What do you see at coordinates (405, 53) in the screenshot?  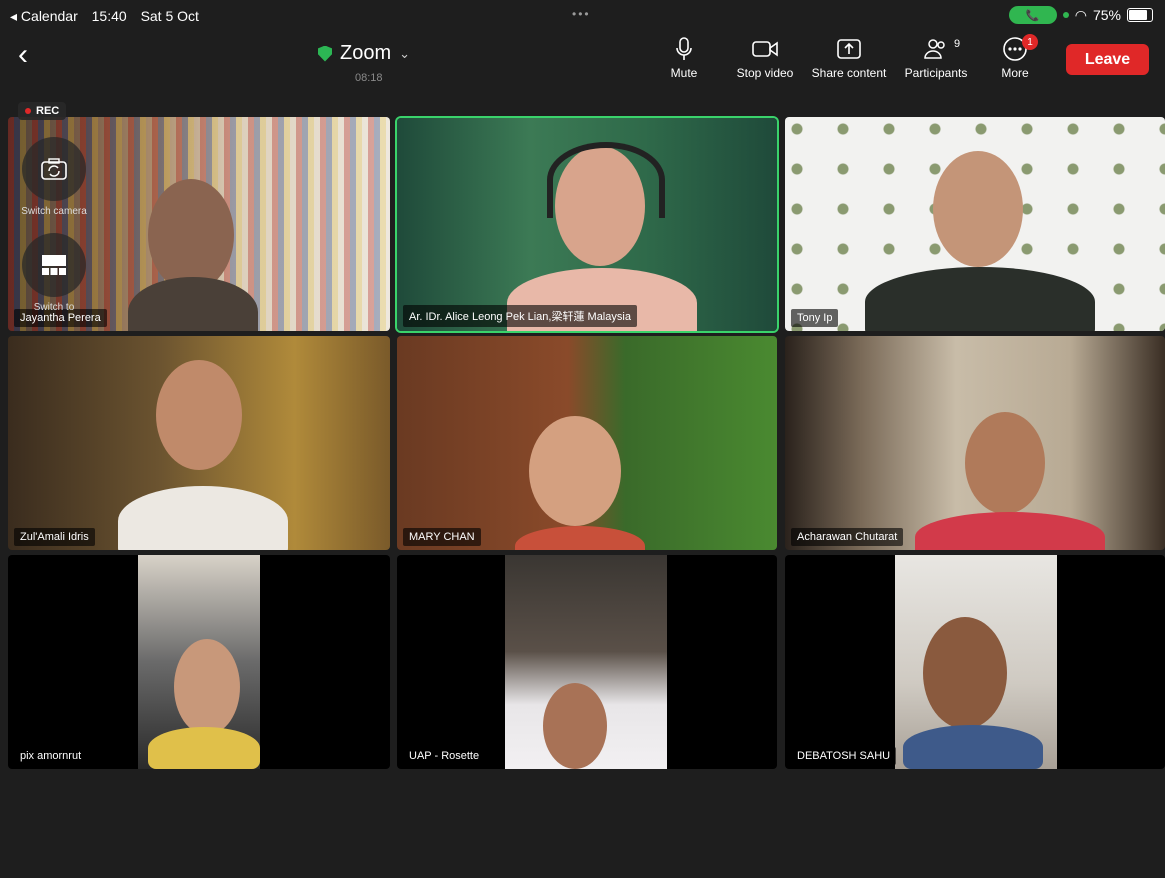 I see `chevron-down-icon: ⌄` at bounding box center [405, 53].